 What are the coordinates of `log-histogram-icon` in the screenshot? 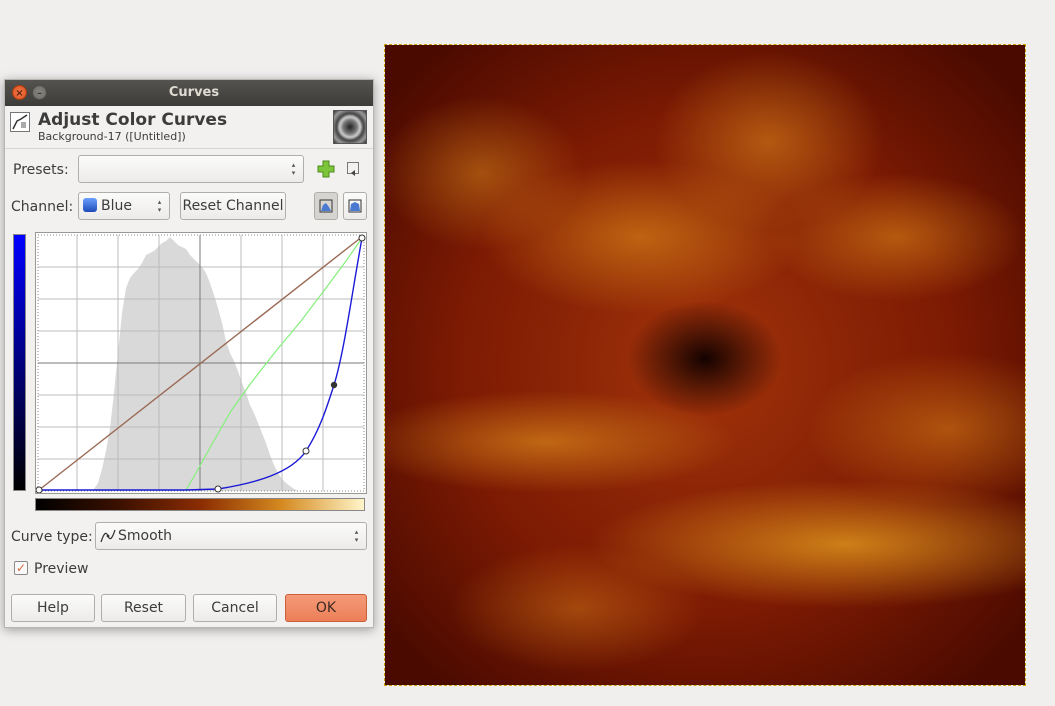 It's located at (355, 206).